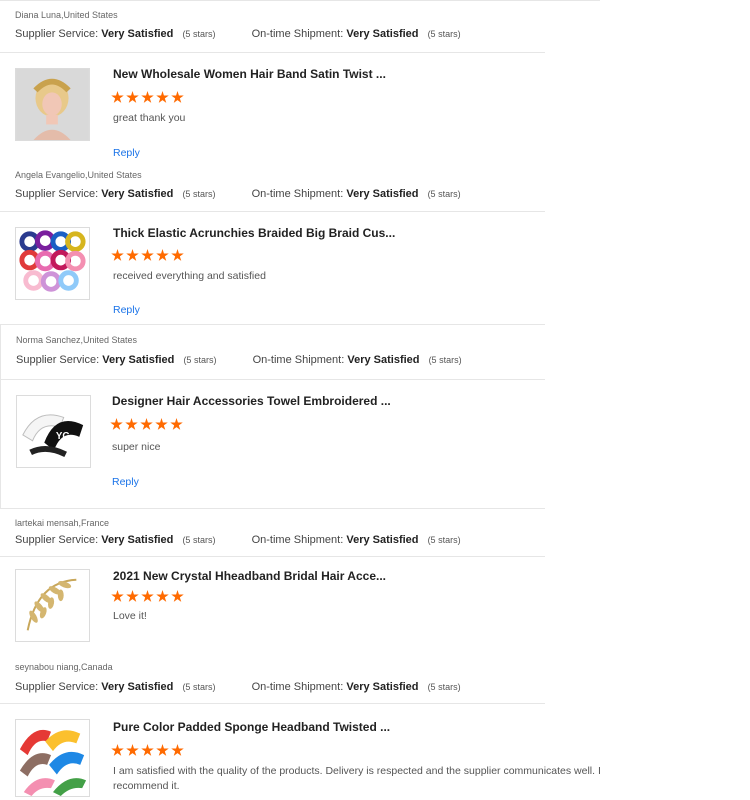 The image size is (750, 800). I want to click on review-comment: Love it!, so click(130, 616).